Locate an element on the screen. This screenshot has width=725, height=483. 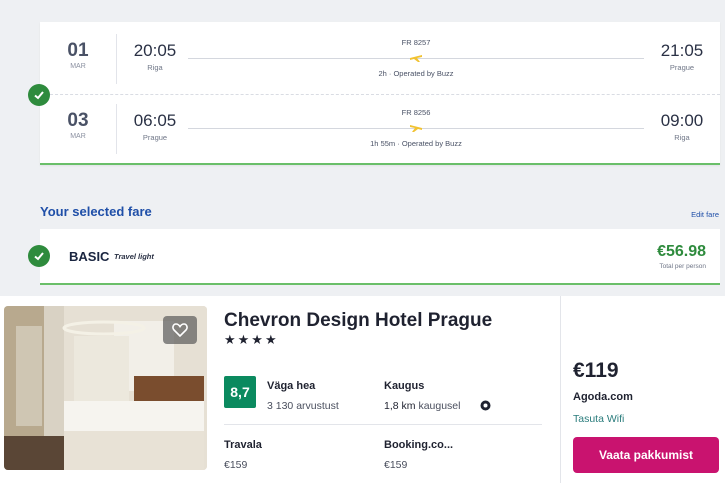
route: FR 8257 2h · Operated by Buzz is located at coordinates (416, 59).